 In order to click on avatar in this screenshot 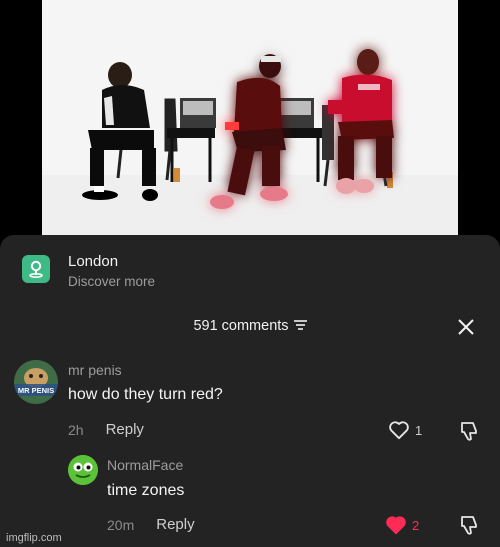, I will do `click(83, 470)`.